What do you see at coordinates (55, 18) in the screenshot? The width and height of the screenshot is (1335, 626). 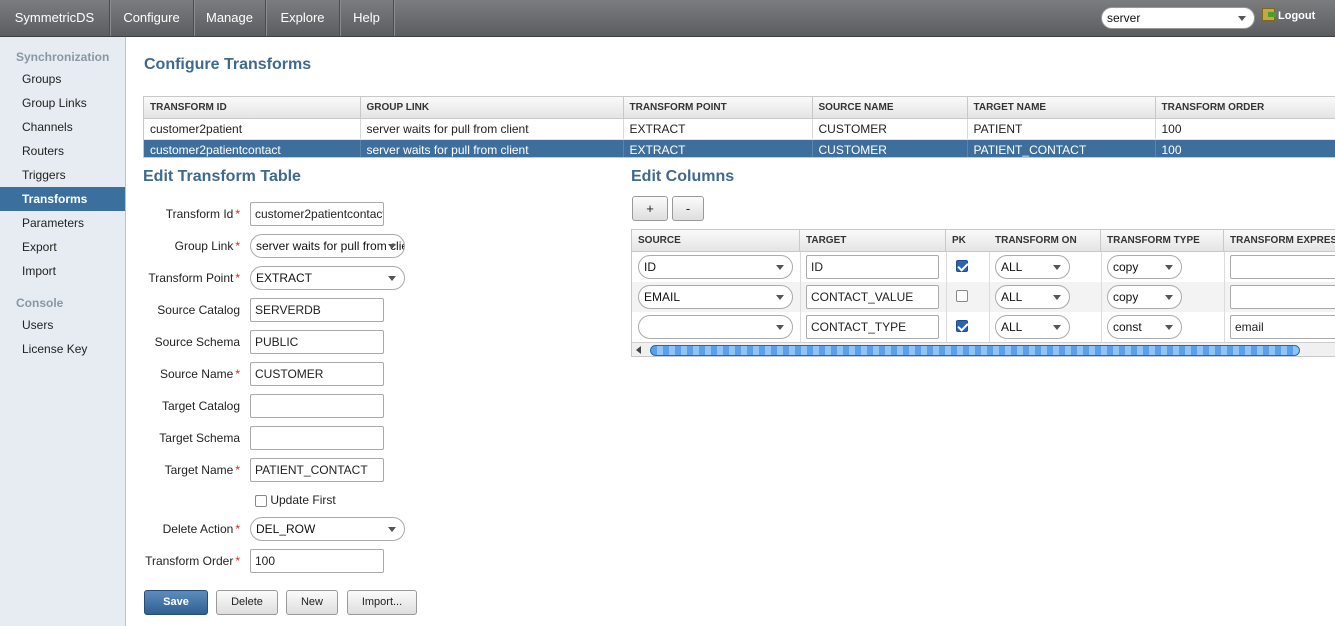 I see `nav-brand: SymmetricDS` at bounding box center [55, 18].